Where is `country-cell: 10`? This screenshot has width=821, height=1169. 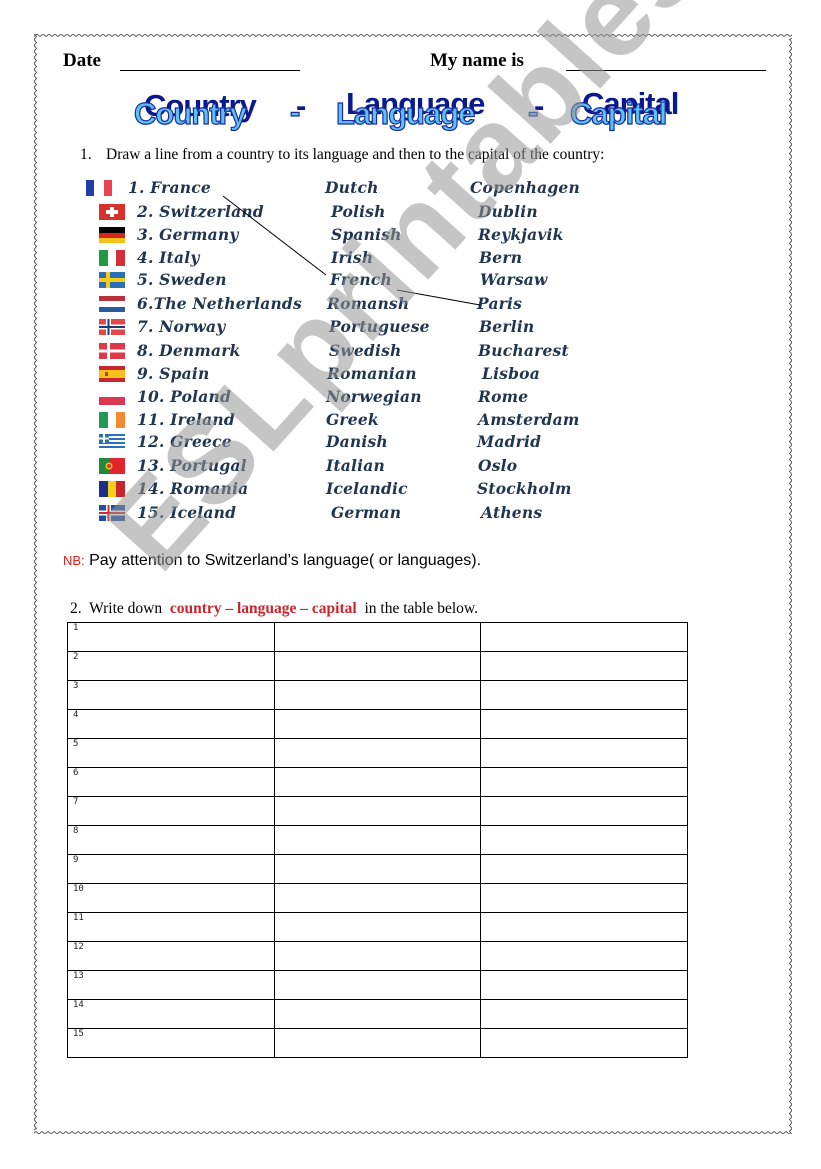 country-cell: 10 is located at coordinates (171, 898).